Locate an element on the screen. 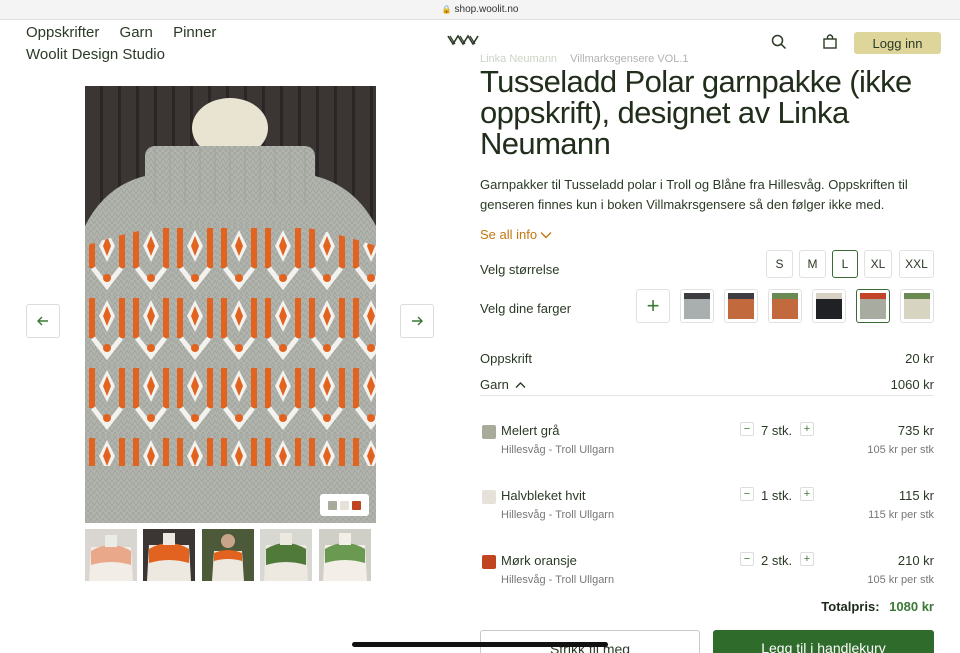 The width and height of the screenshot is (960, 653). yarn-price: 115 kr is located at coordinates (916, 495).